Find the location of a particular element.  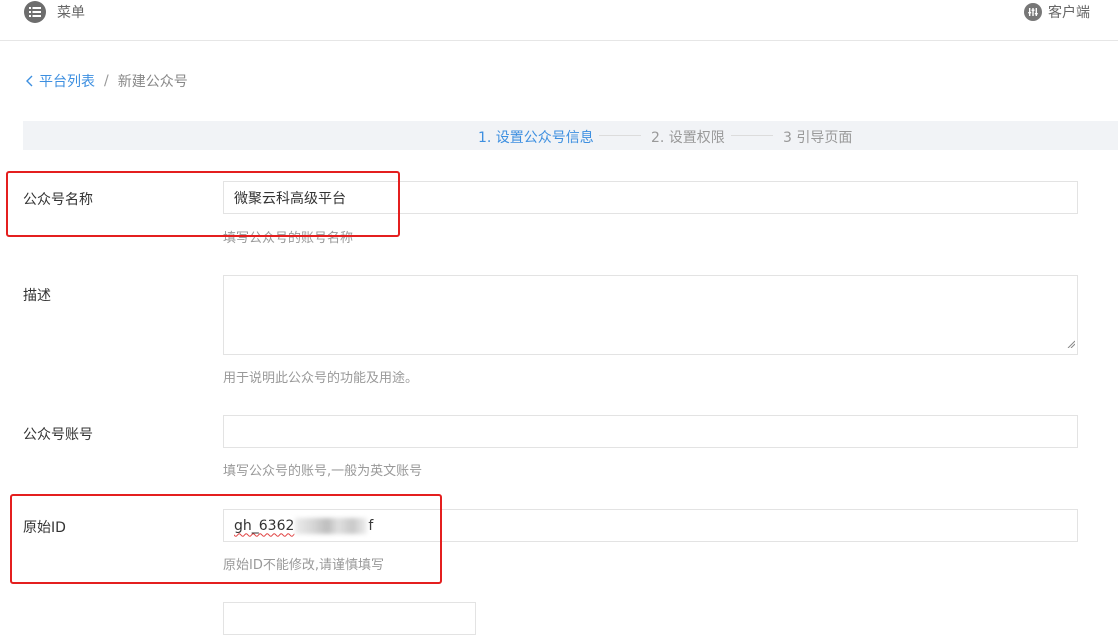

name-input-value: 微聚云科高级平台 is located at coordinates (290, 198).